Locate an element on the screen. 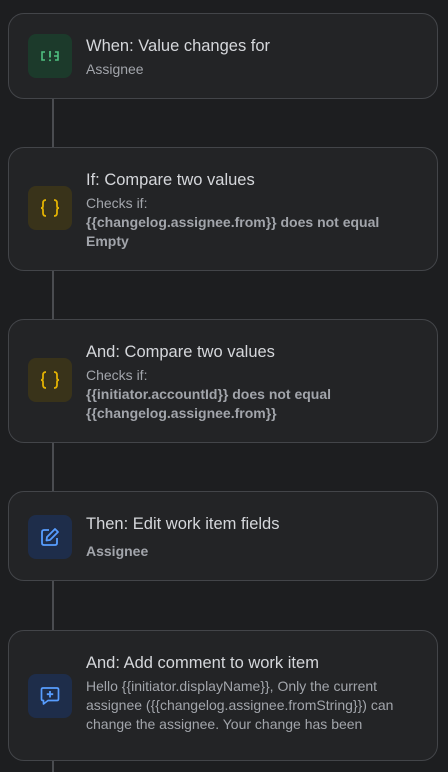 Image resolution: width=448 pixels, height=772 pixels. trigger-card: When: Value changes for Assignee is located at coordinates (223, 56).